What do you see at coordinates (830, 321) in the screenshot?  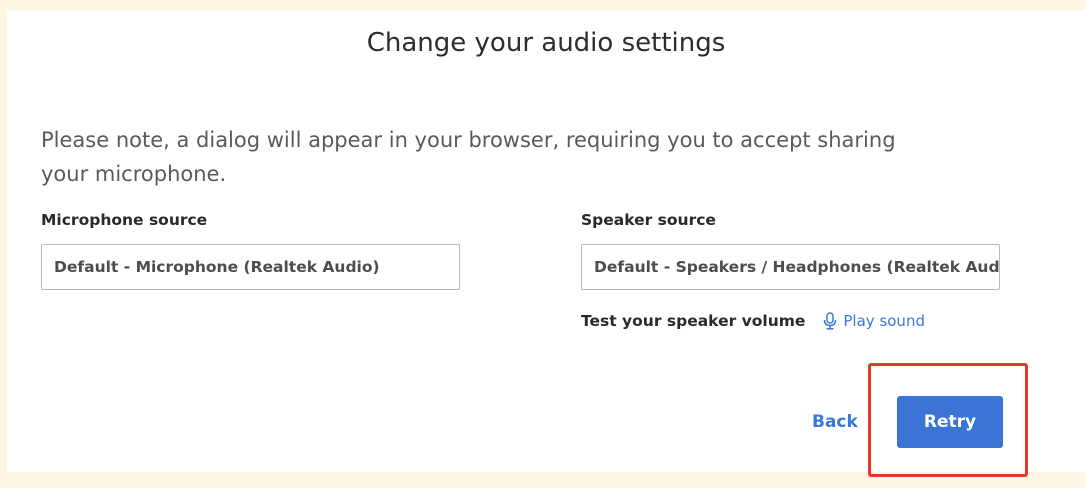 I see `microphone-icon` at bounding box center [830, 321].